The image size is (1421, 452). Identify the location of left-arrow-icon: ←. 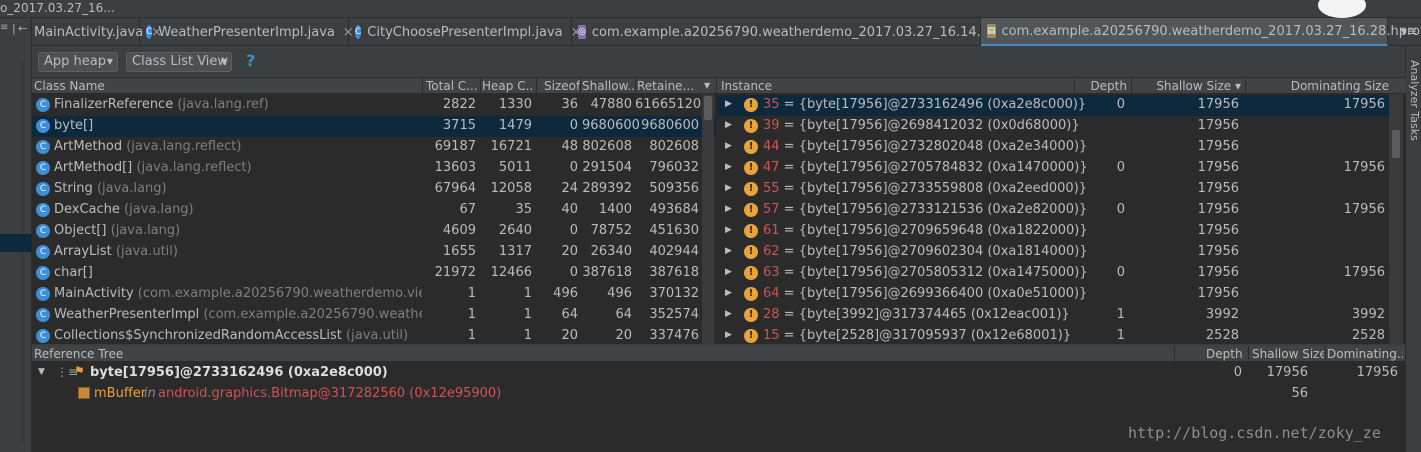
(22, 28).